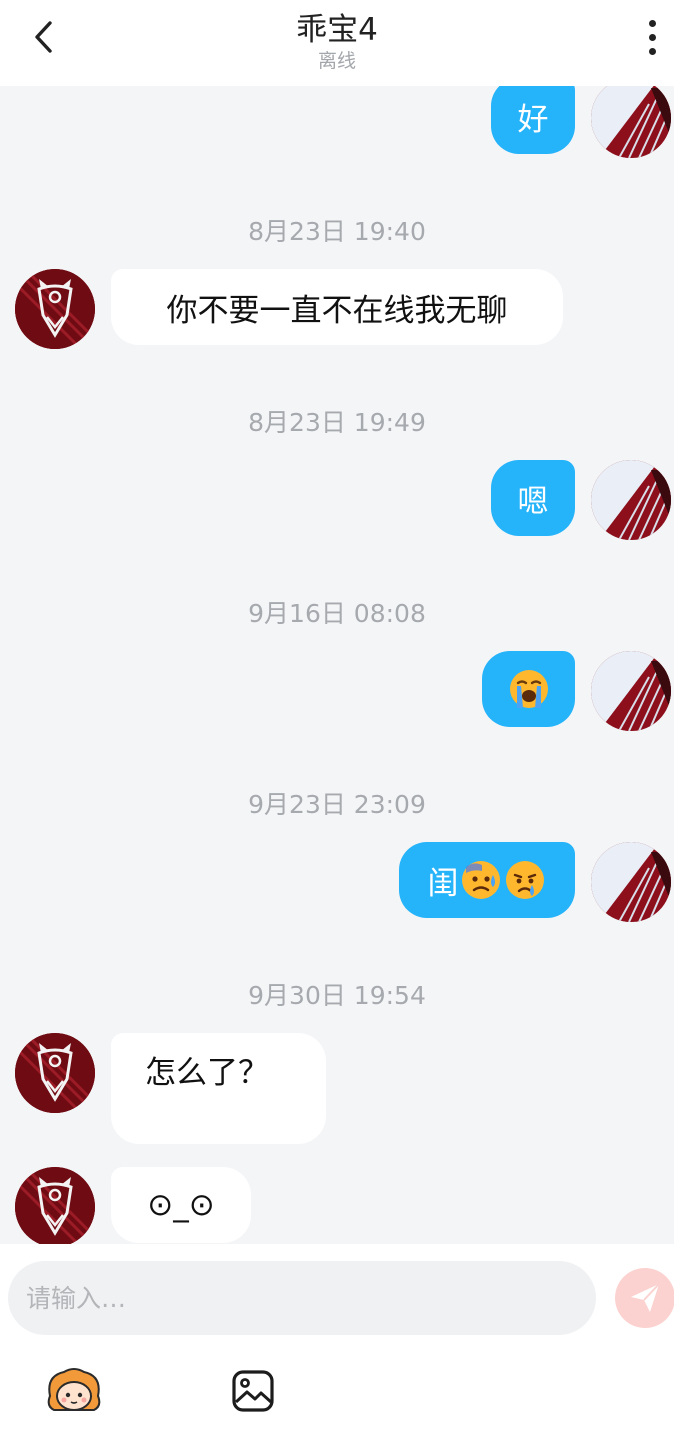 The image size is (674, 1432). Describe the element at coordinates (207, 1073) in the screenshot. I see `message-text: 怎么了？` at that location.